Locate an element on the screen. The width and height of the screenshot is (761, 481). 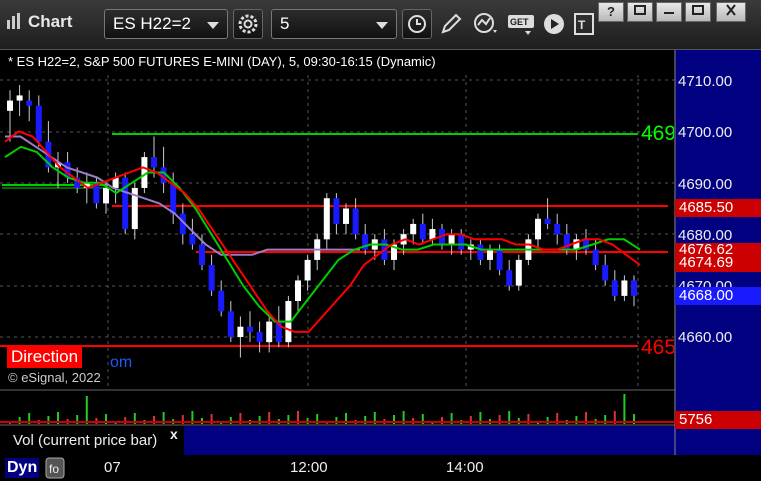
get-icon: GET is located at coordinates (521, 25).